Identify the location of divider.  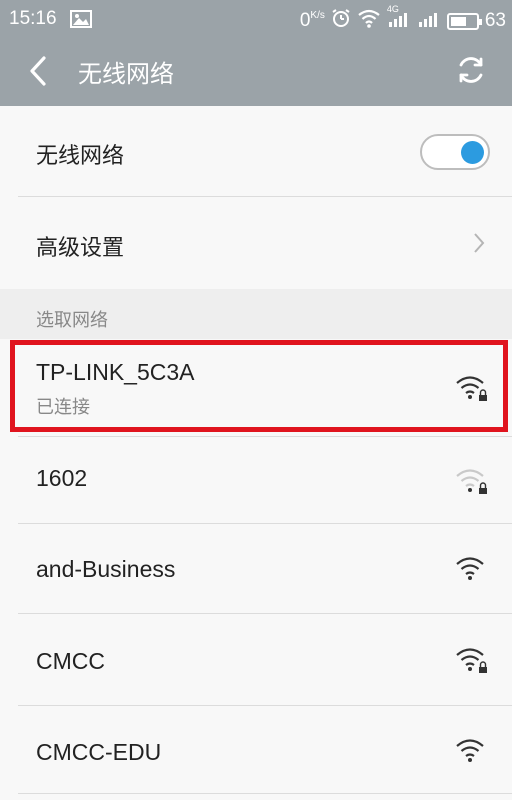
(265, 793).